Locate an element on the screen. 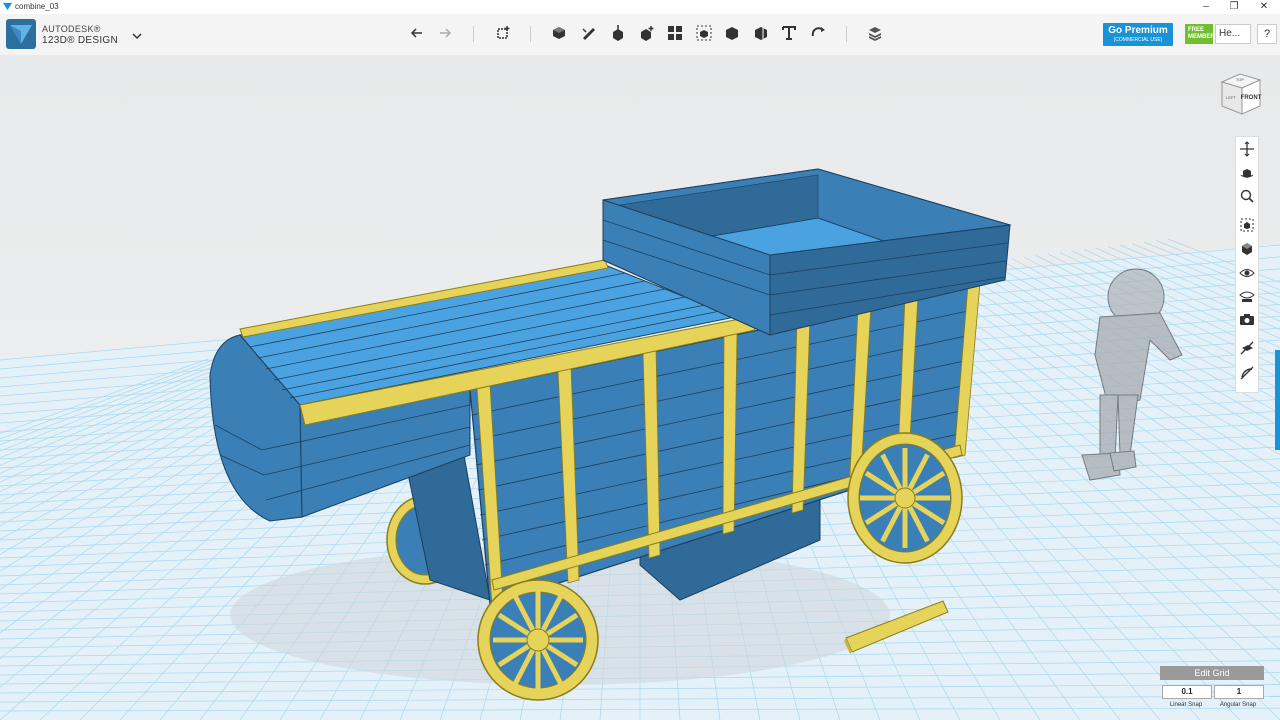  viewcube-left-label: LEFT is located at coordinates (1231, 97).